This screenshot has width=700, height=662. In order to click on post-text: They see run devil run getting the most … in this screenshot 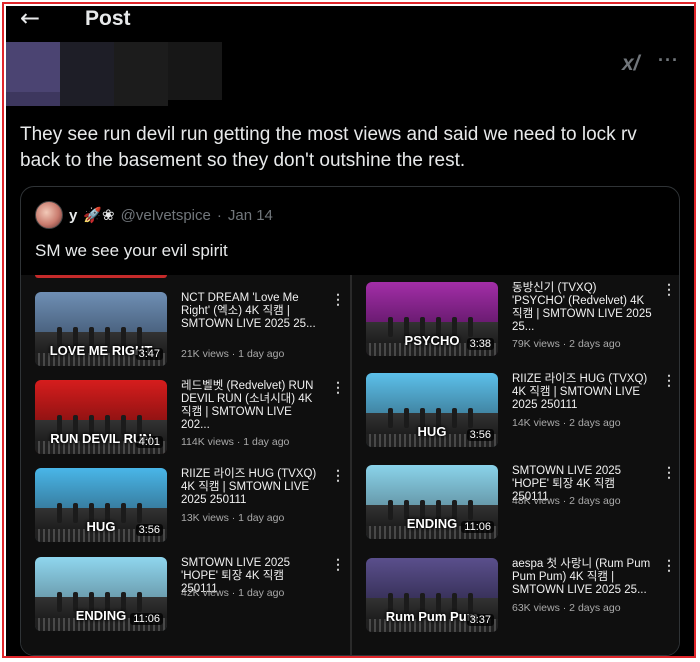, I will do `click(328, 147)`.